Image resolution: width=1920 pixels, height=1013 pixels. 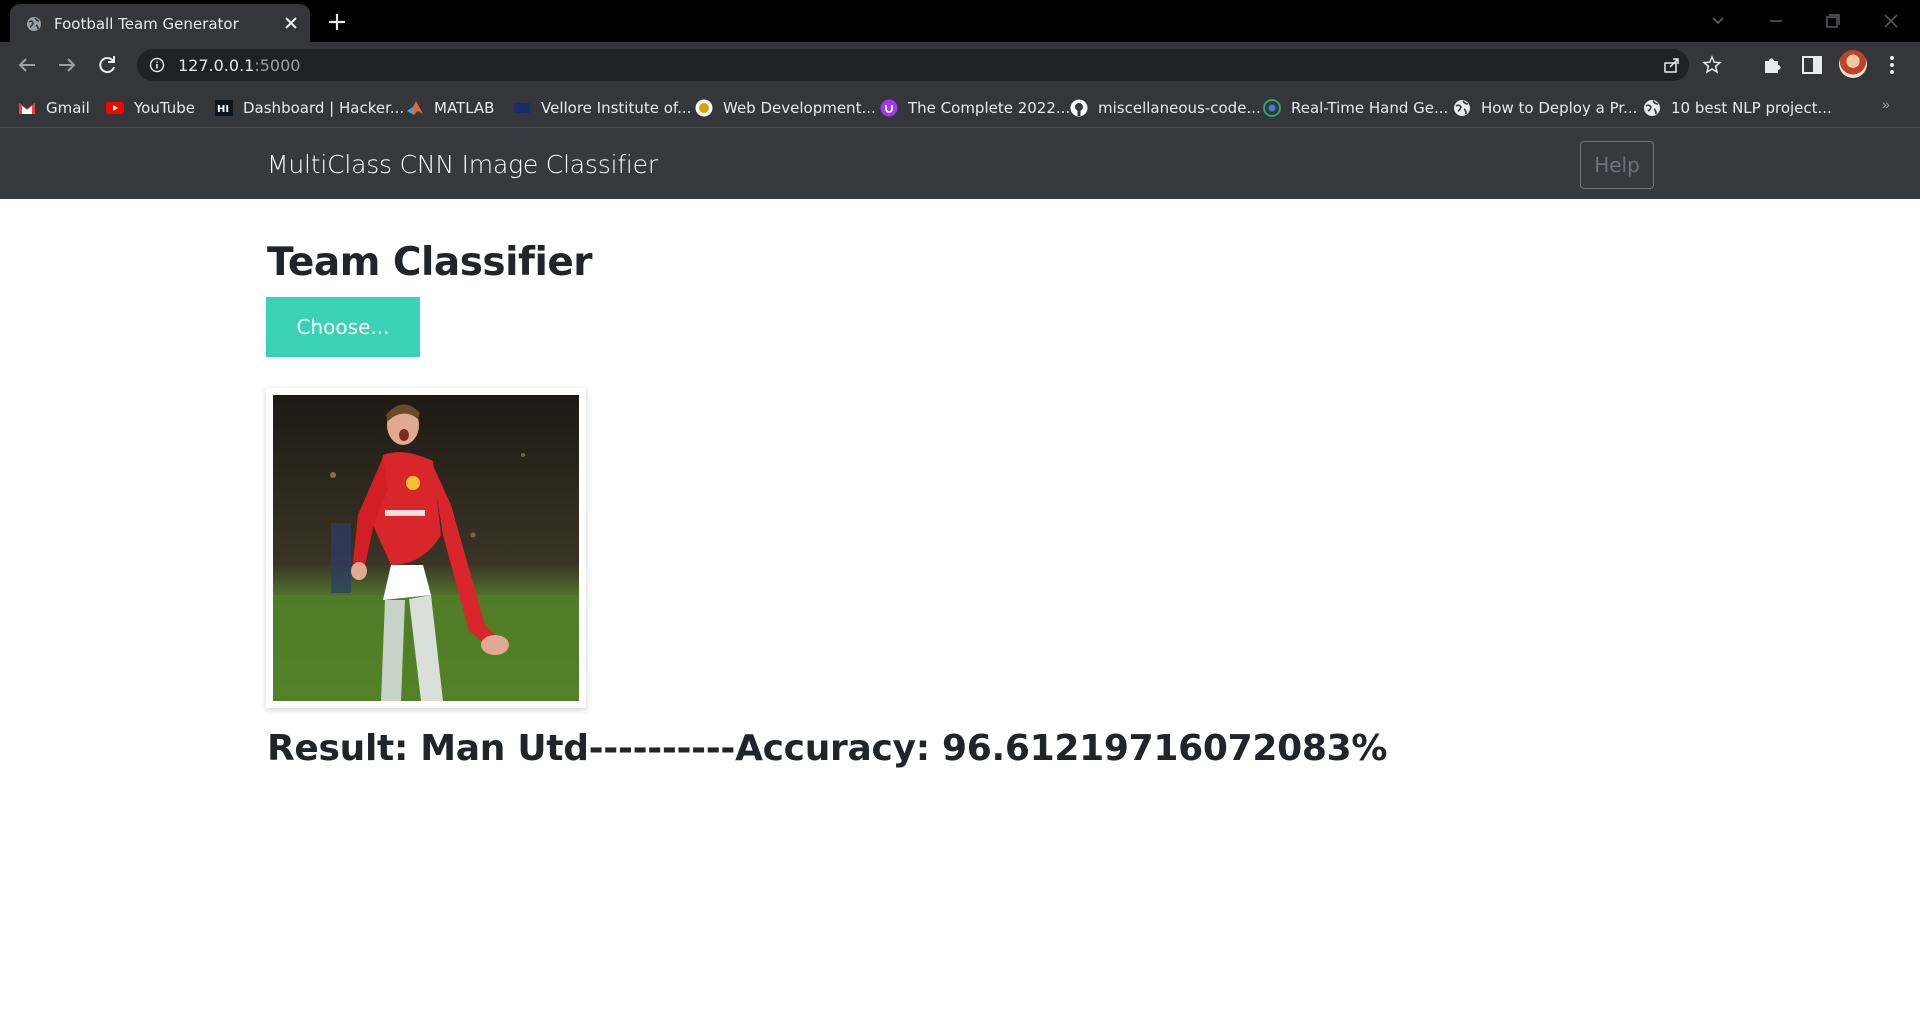 What do you see at coordinates (464, 108) in the screenshot?
I see `bookmark-label: MATLAB` at bounding box center [464, 108].